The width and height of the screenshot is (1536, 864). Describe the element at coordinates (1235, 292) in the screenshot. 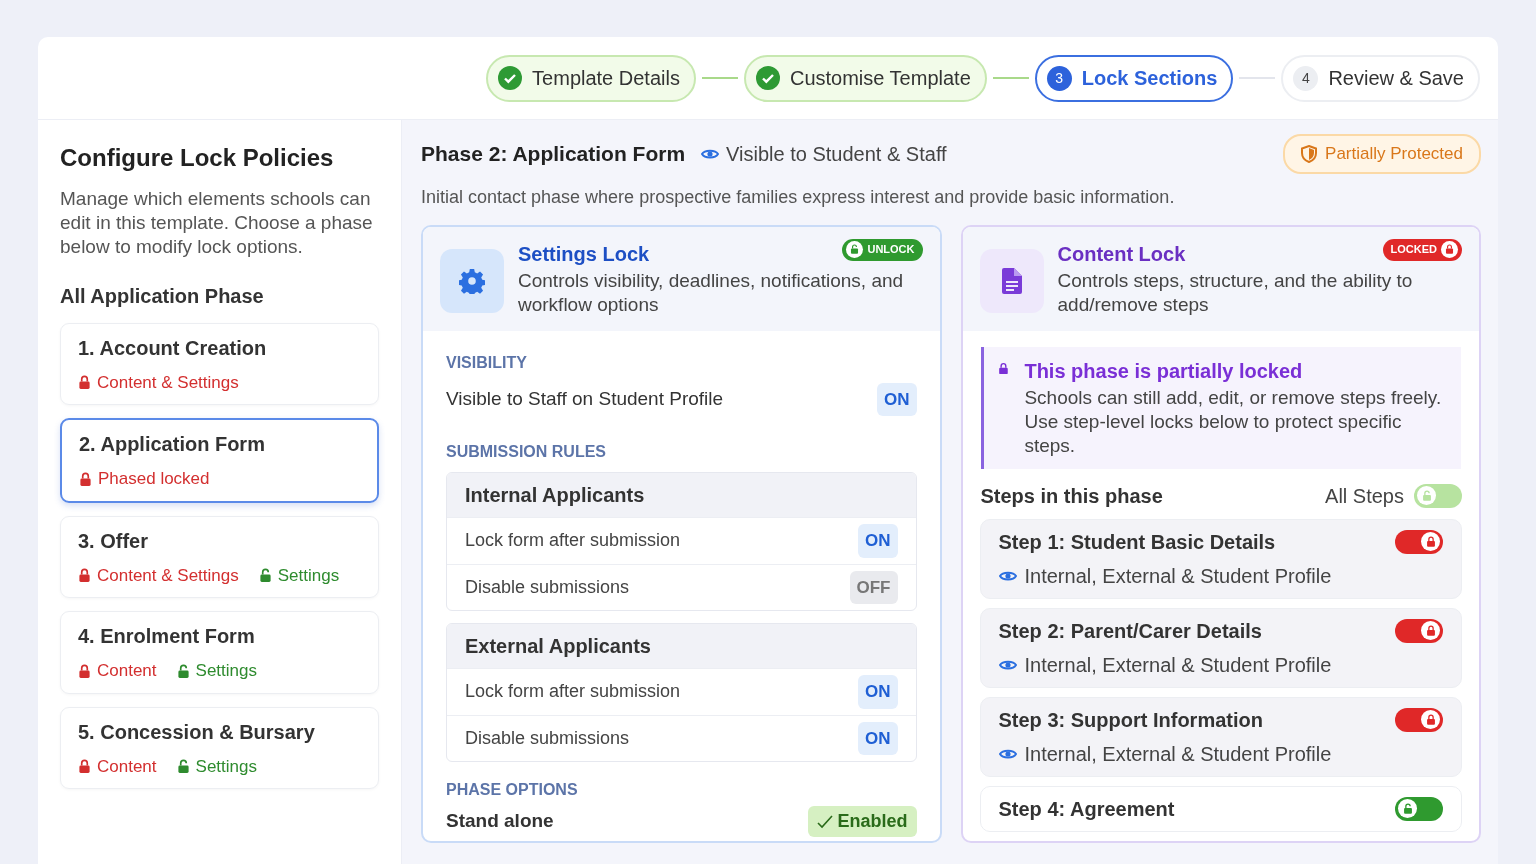

I see `card-description: Controls steps, structure, and the ability to add/remove steps` at that location.